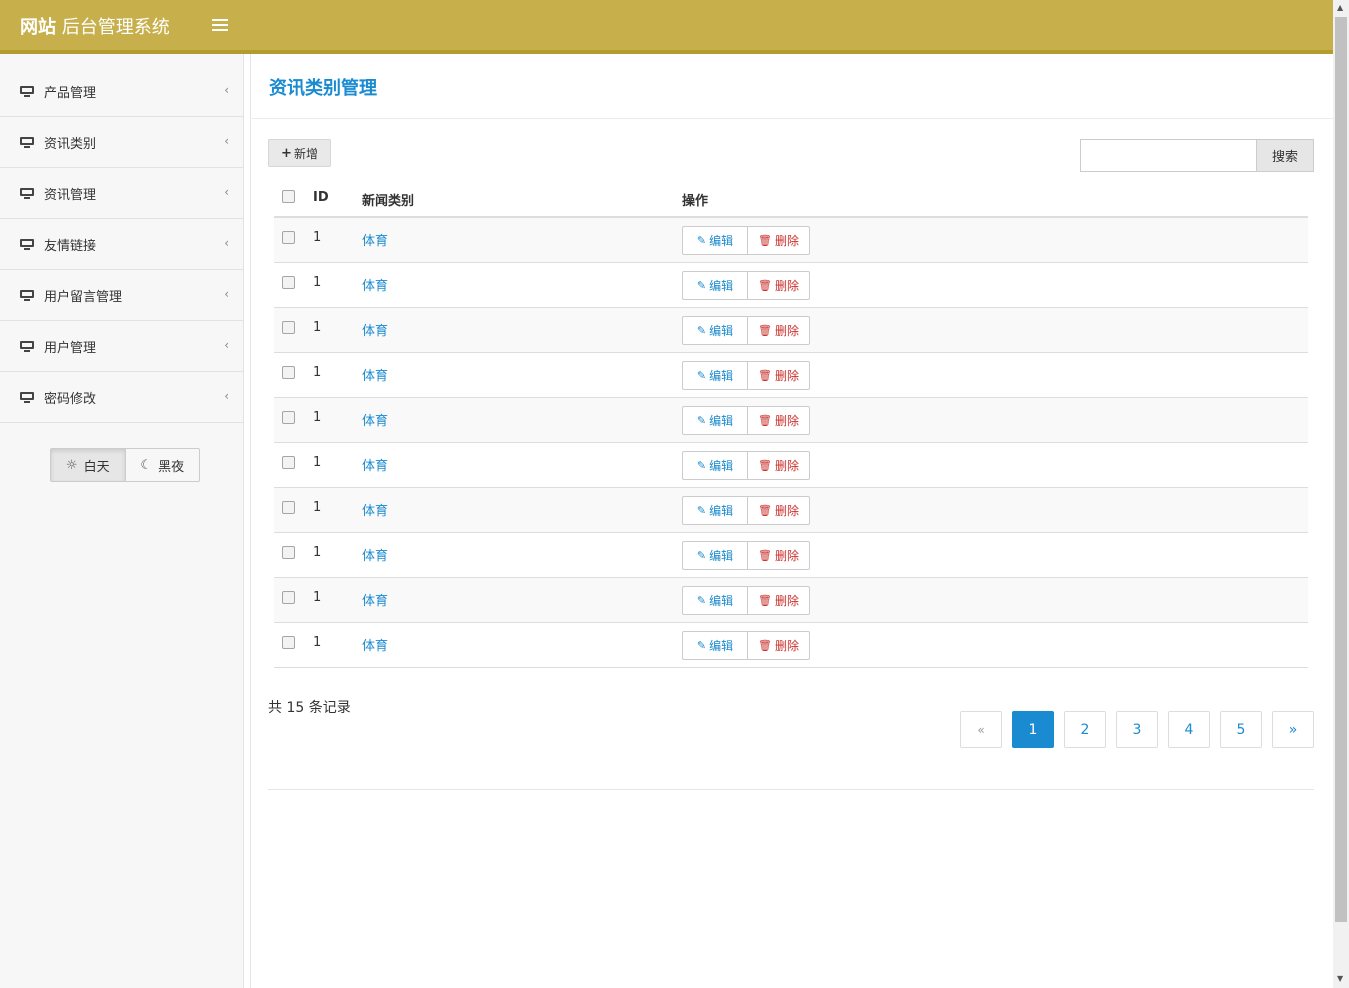 The image size is (1349, 988). I want to click on sidebar-item: 资讯类别 ‹, so click(121, 142).